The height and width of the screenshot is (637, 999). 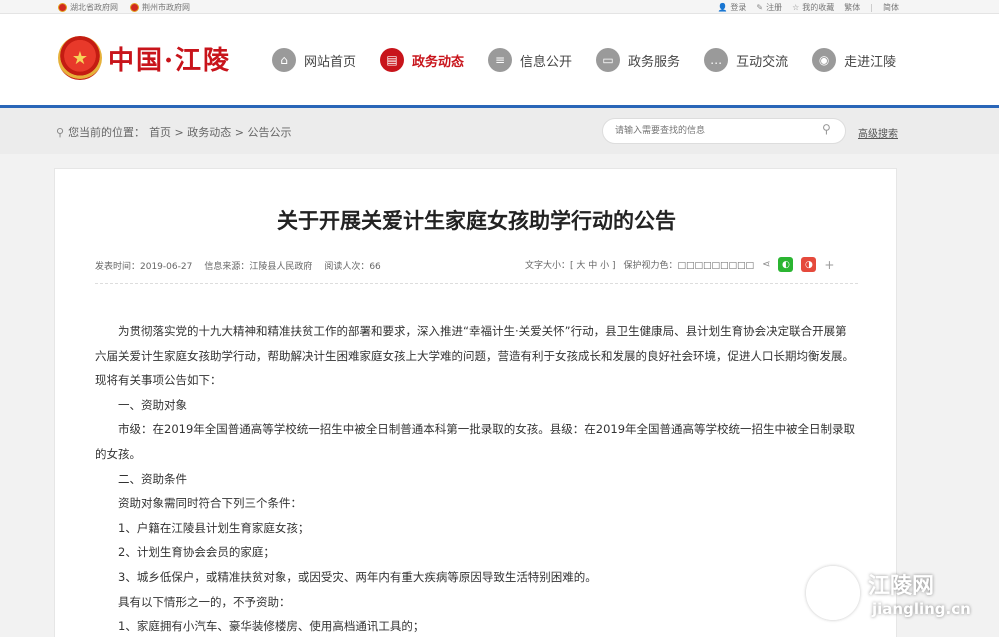 I want to click on article-title: 关于开展关爱计生家庭女孩助学行动的公告, so click(x=476, y=221).